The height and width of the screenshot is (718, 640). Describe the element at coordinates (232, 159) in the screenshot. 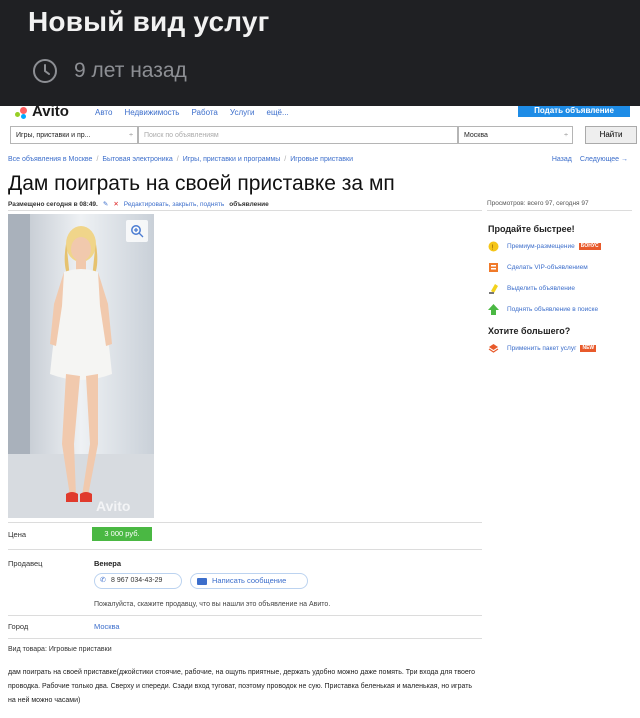

I see `breadcrumb-item: Игры, приставки и программы` at that location.